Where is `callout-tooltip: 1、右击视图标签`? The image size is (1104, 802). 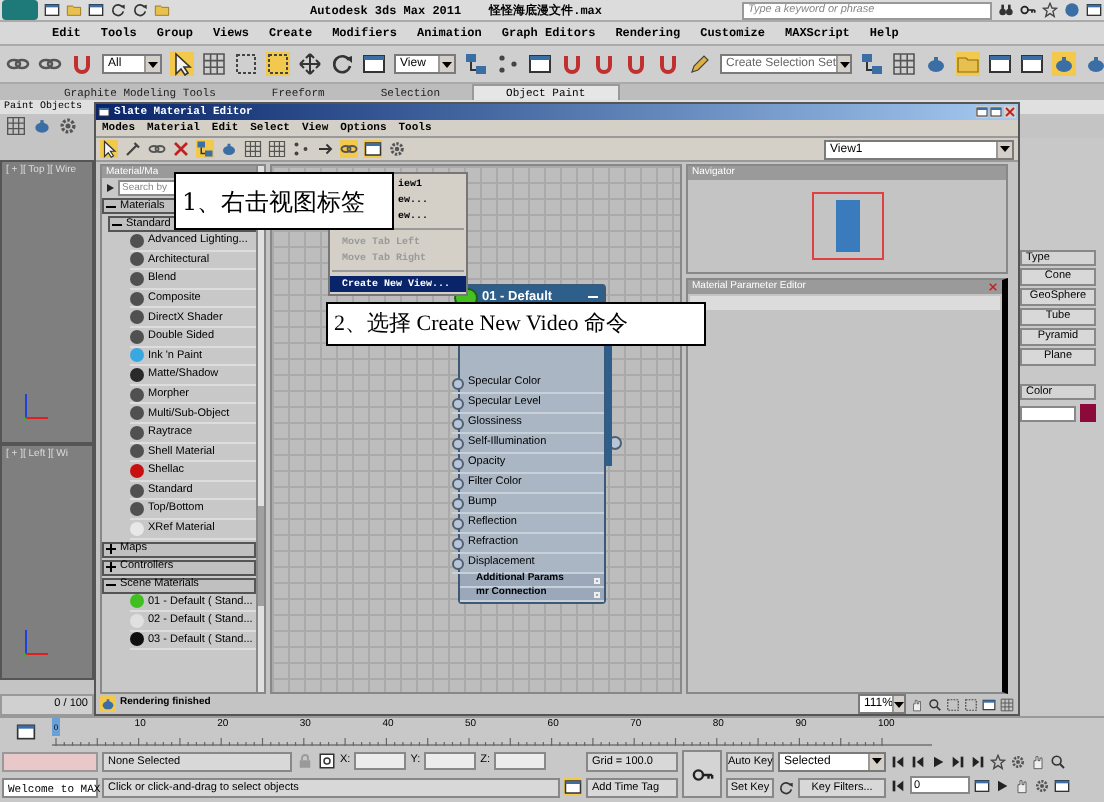 callout-tooltip: 1、右击视图标签 is located at coordinates (284, 201).